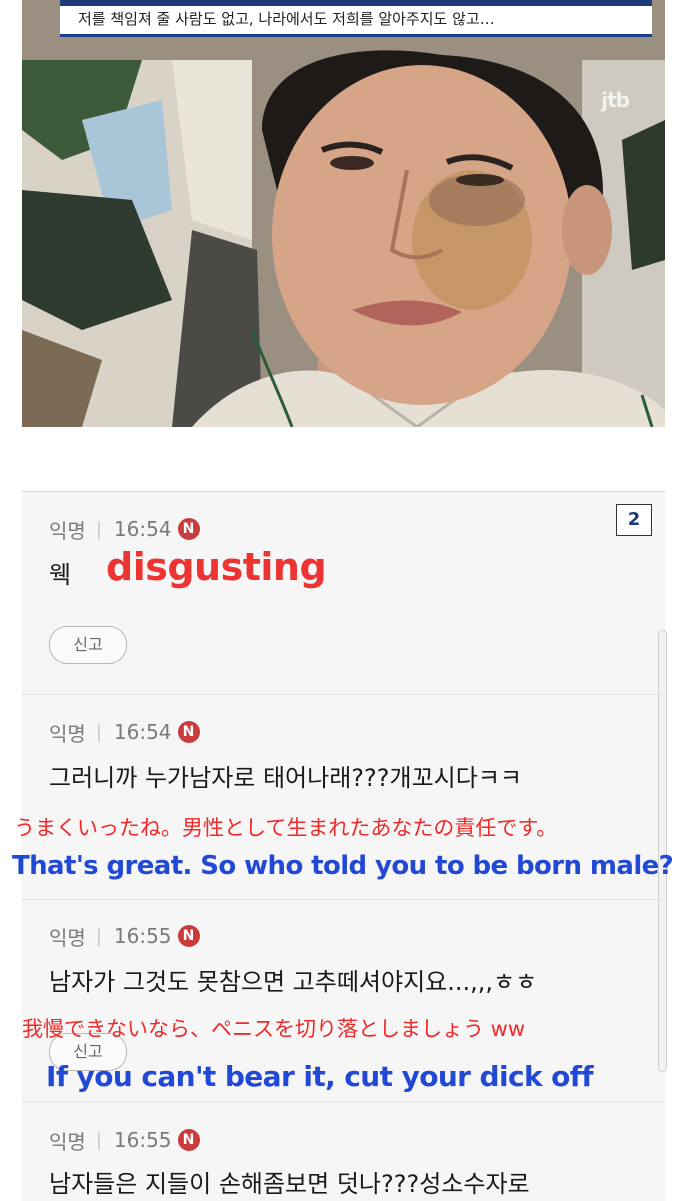 This screenshot has width=687, height=1201. What do you see at coordinates (289, 1184) in the screenshot?
I see `comment-text: 남자들은 지들이 손해좀보면 덧나???성소수자로` at bounding box center [289, 1184].